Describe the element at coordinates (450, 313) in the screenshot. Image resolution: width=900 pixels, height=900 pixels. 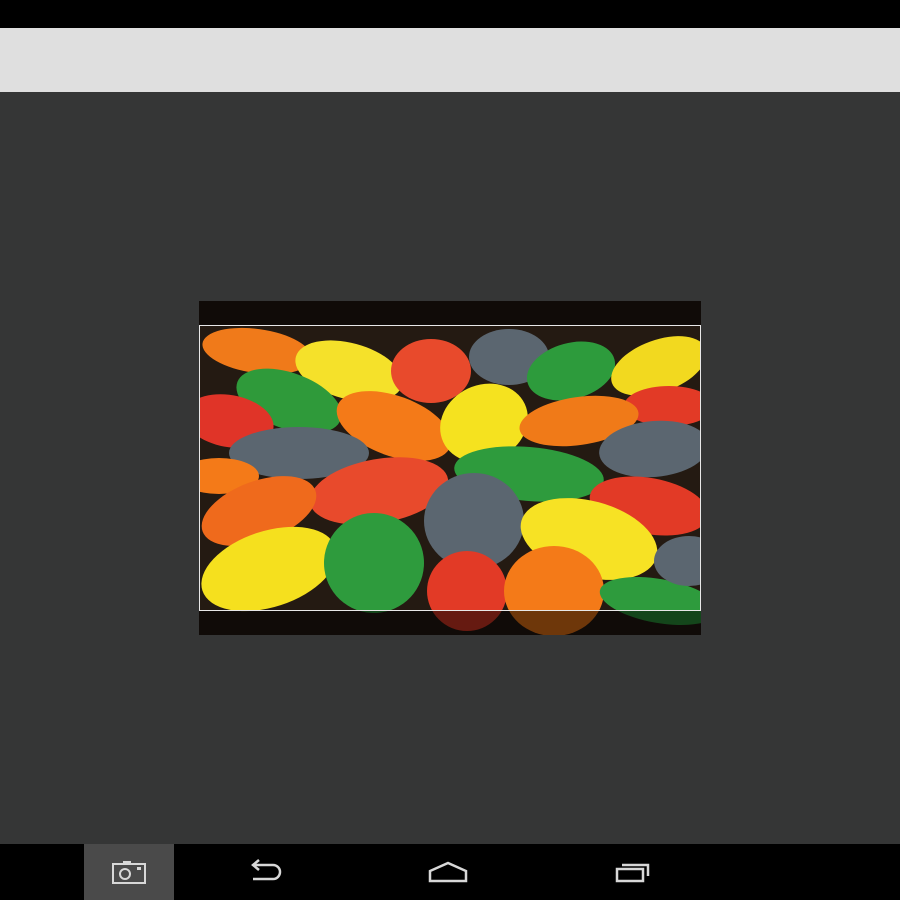
I see `crop-shade-top` at that location.